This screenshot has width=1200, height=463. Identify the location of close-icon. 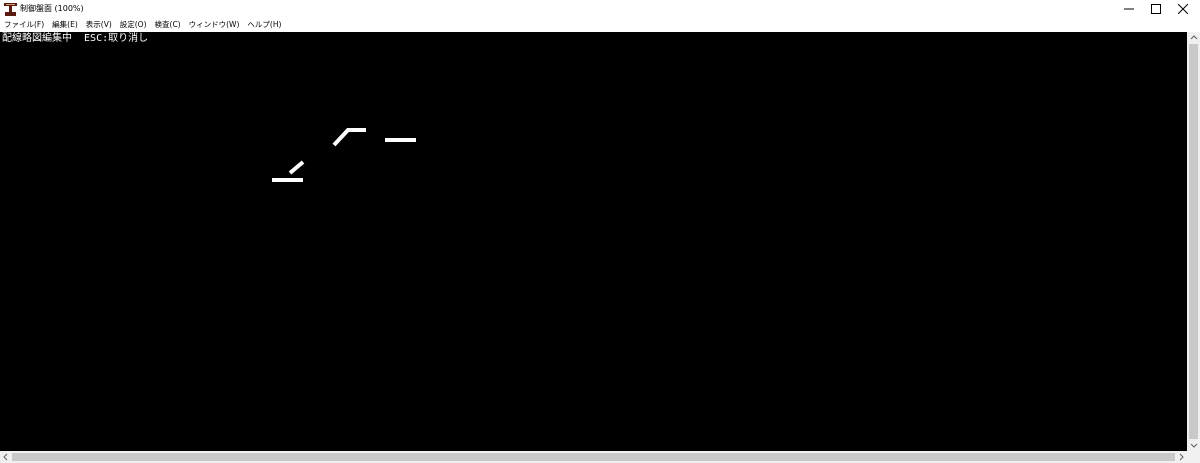
(1183, 9).